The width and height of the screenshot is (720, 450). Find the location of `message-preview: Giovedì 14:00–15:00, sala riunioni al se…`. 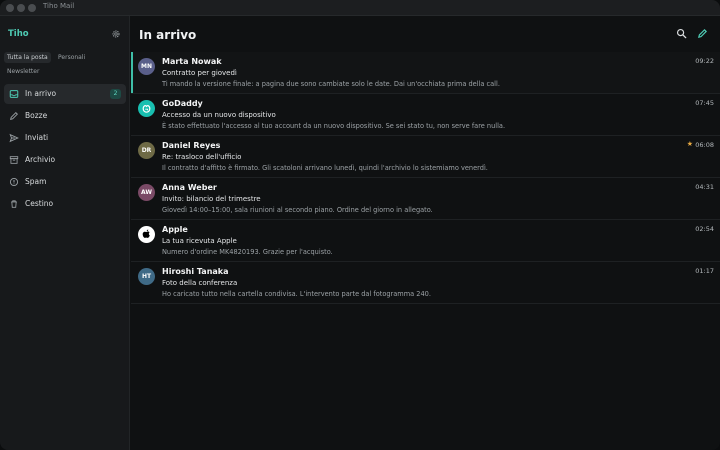

message-preview: Giovedì 14:00–15:00, sala riunioni al se… is located at coordinates (297, 210).